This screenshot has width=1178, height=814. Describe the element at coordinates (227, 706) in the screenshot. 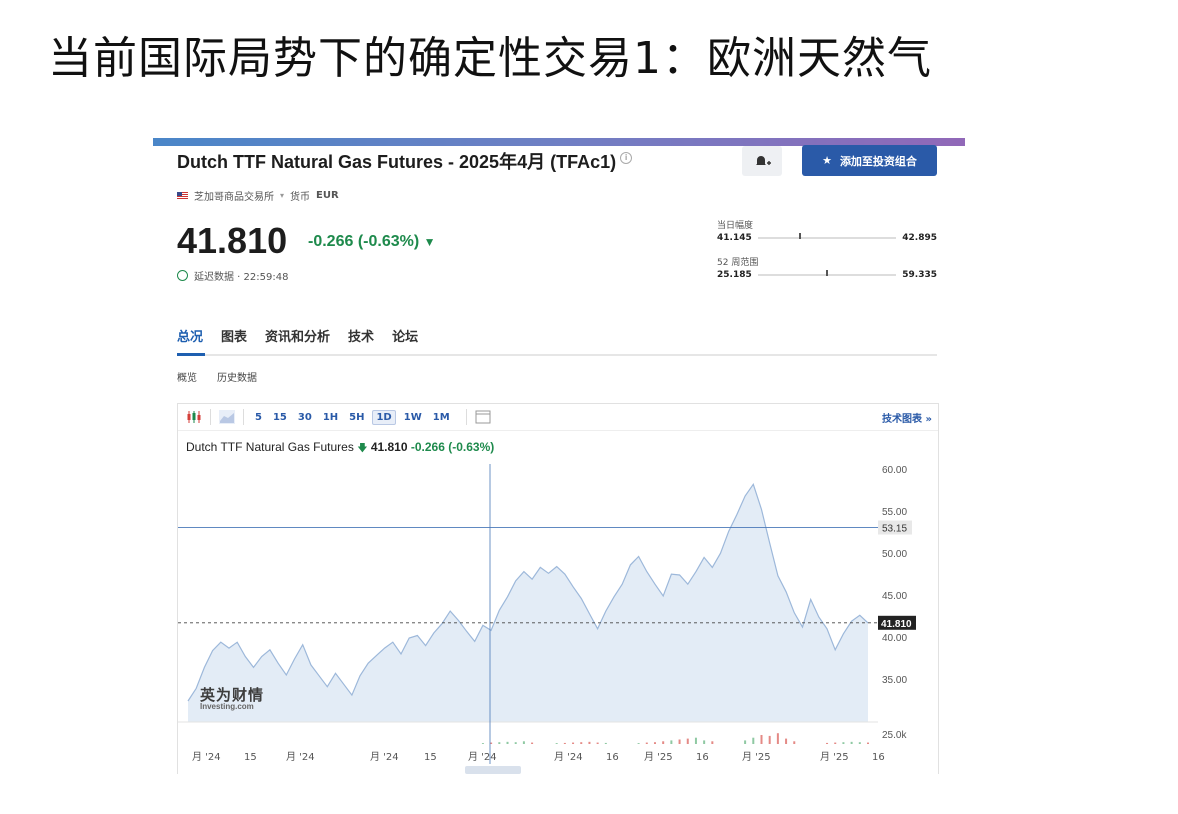

I see `watermark-sub: Investing.com` at that location.